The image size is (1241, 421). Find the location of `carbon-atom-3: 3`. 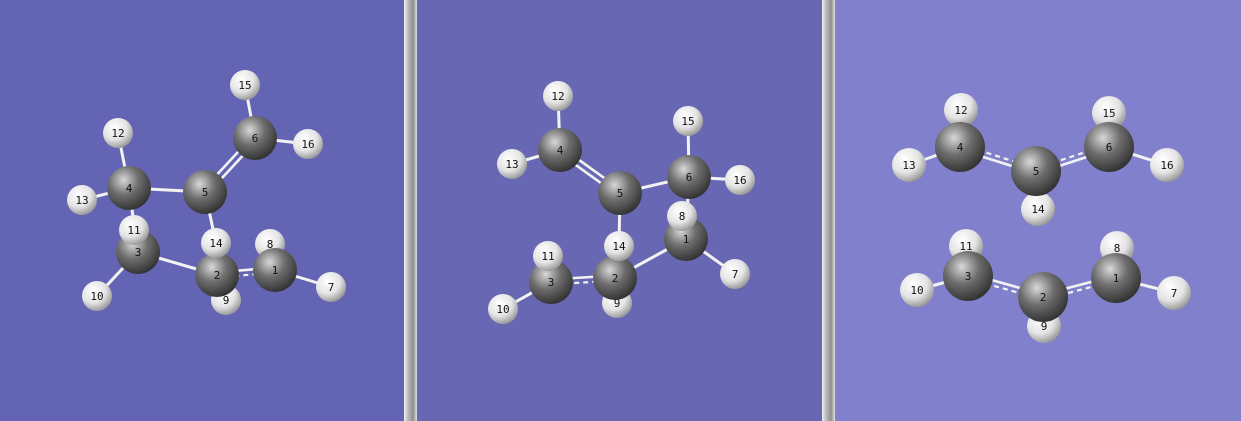

carbon-atom-3: 3 is located at coordinates (968, 276).